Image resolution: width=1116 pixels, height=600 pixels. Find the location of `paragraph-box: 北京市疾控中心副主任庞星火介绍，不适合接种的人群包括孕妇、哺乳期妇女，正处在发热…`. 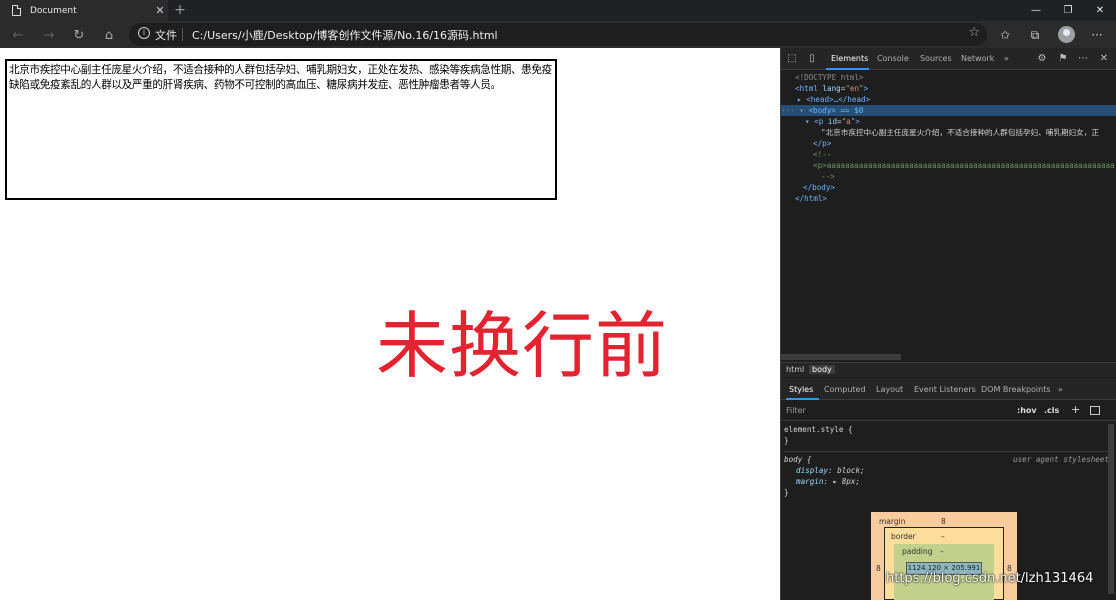

paragraph-box: 北京市疾控中心副主任庞星火介绍，不适合接种的人群包括孕妇、哺乳期妇女，正处在发热… is located at coordinates (281, 129).